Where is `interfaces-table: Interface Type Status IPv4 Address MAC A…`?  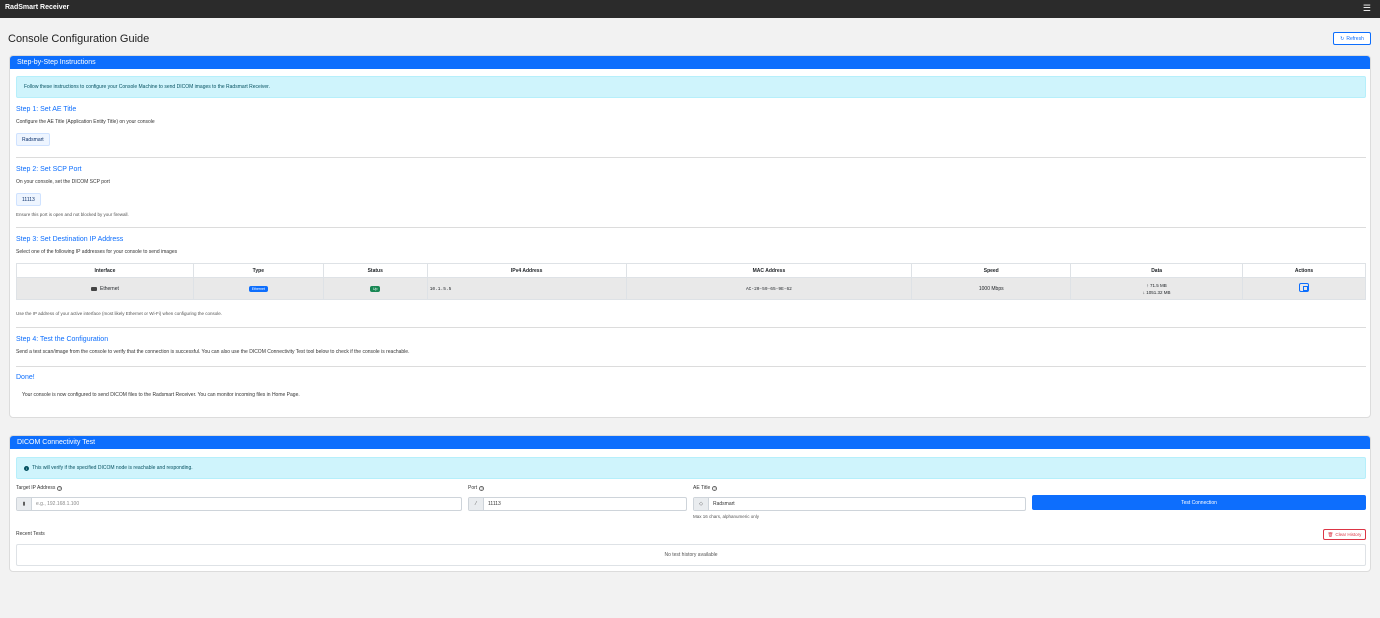
interfaces-table: Interface Type Status IPv4 Address MAC A… is located at coordinates (691, 281).